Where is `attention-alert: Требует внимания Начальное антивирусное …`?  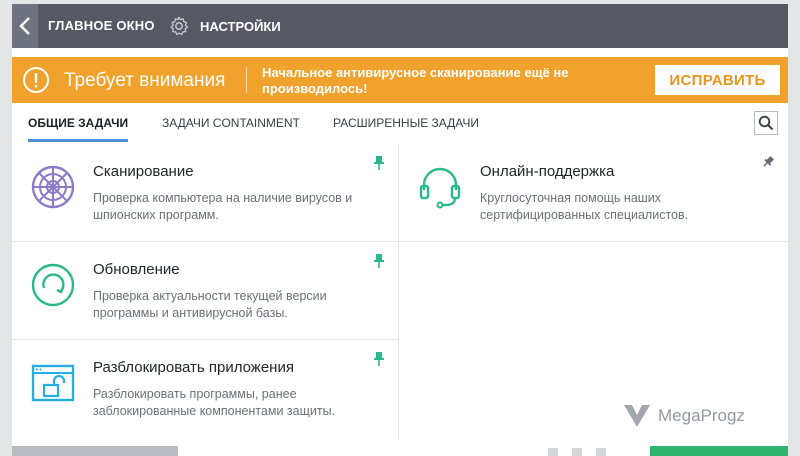 attention-alert: Требует внимания Начальное антивирусное … is located at coordinates (400, 80).